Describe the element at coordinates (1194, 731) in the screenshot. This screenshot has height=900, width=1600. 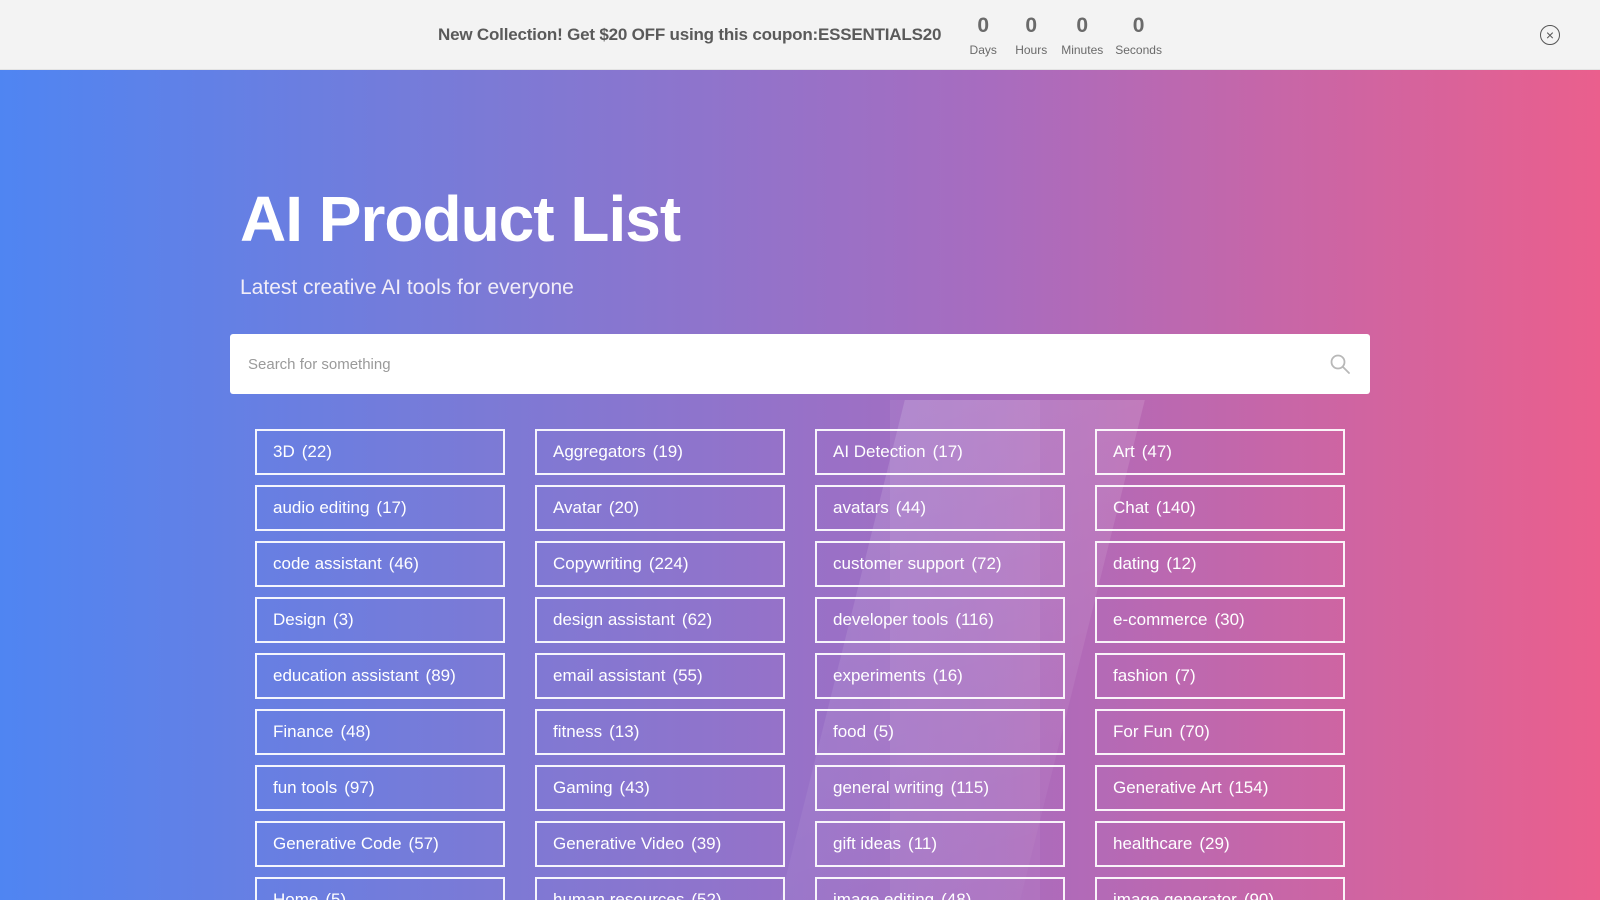
I see `category-count: (70)` at that location.